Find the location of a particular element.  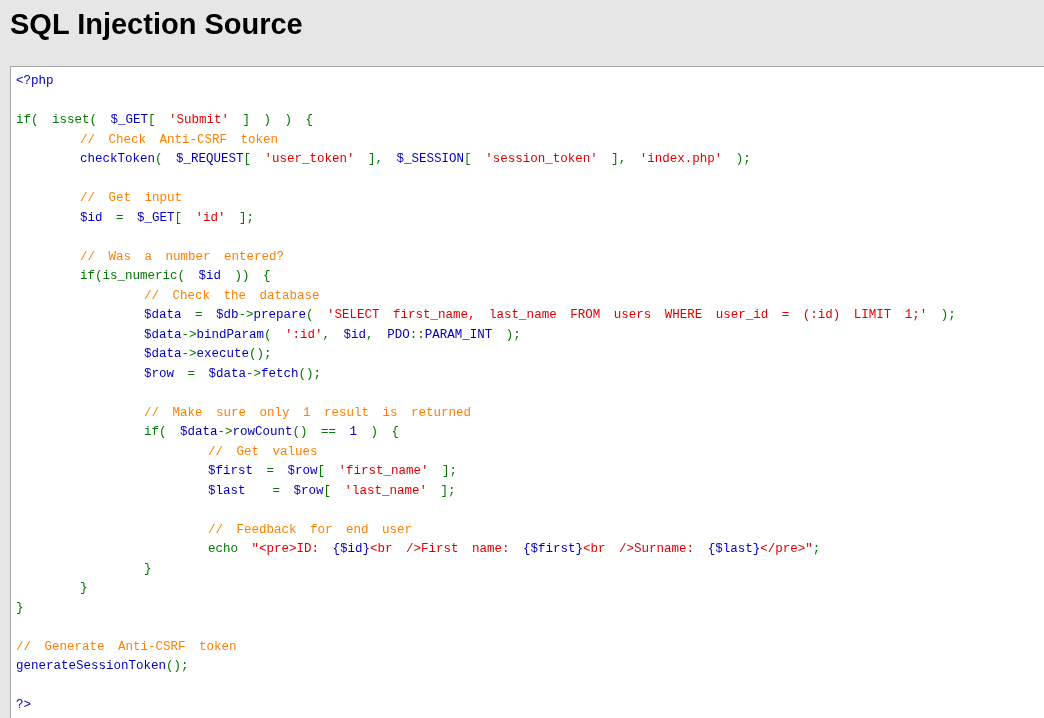

code-line: $data->bindParam( ':id', $id, PDO::PARAM_INT ); is located at coordinates (332, 335).